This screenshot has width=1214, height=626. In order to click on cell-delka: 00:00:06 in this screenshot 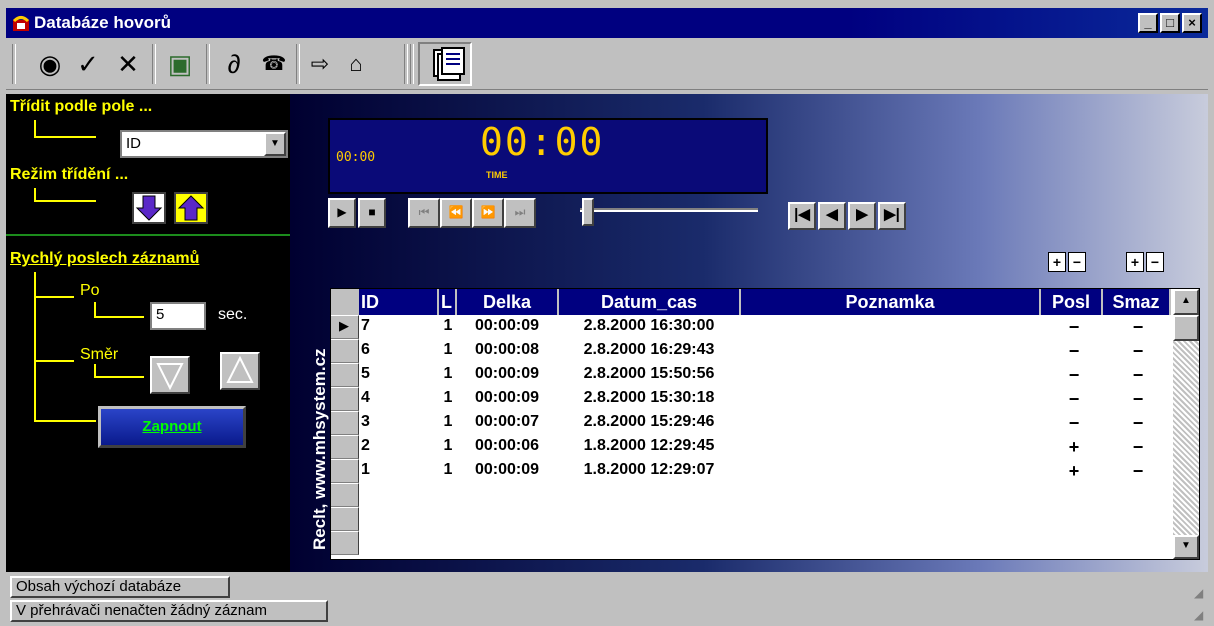, I will do `click(507, 446)`.